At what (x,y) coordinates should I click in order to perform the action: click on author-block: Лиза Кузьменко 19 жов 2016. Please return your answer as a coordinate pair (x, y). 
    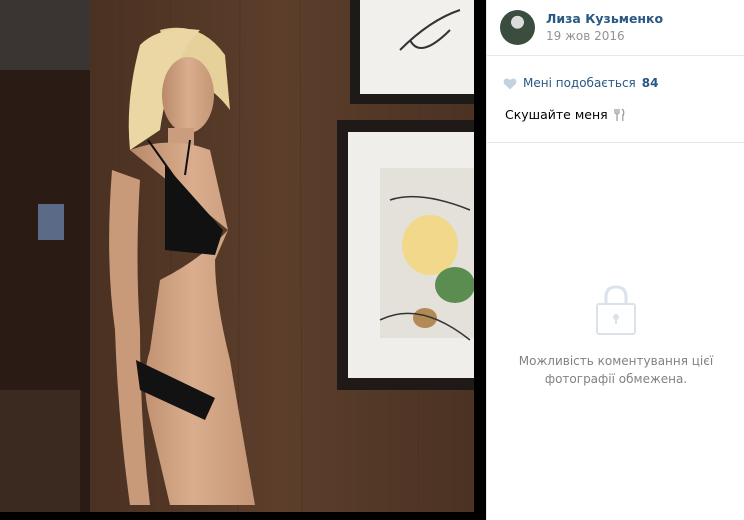
    Looking at the image, I should click on (604, 27).